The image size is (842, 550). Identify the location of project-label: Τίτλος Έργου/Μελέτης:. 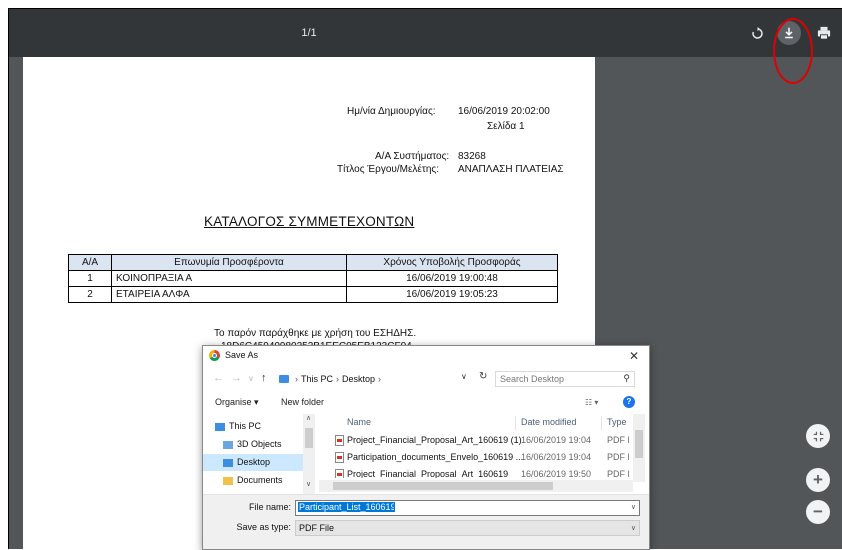
(388, 169).